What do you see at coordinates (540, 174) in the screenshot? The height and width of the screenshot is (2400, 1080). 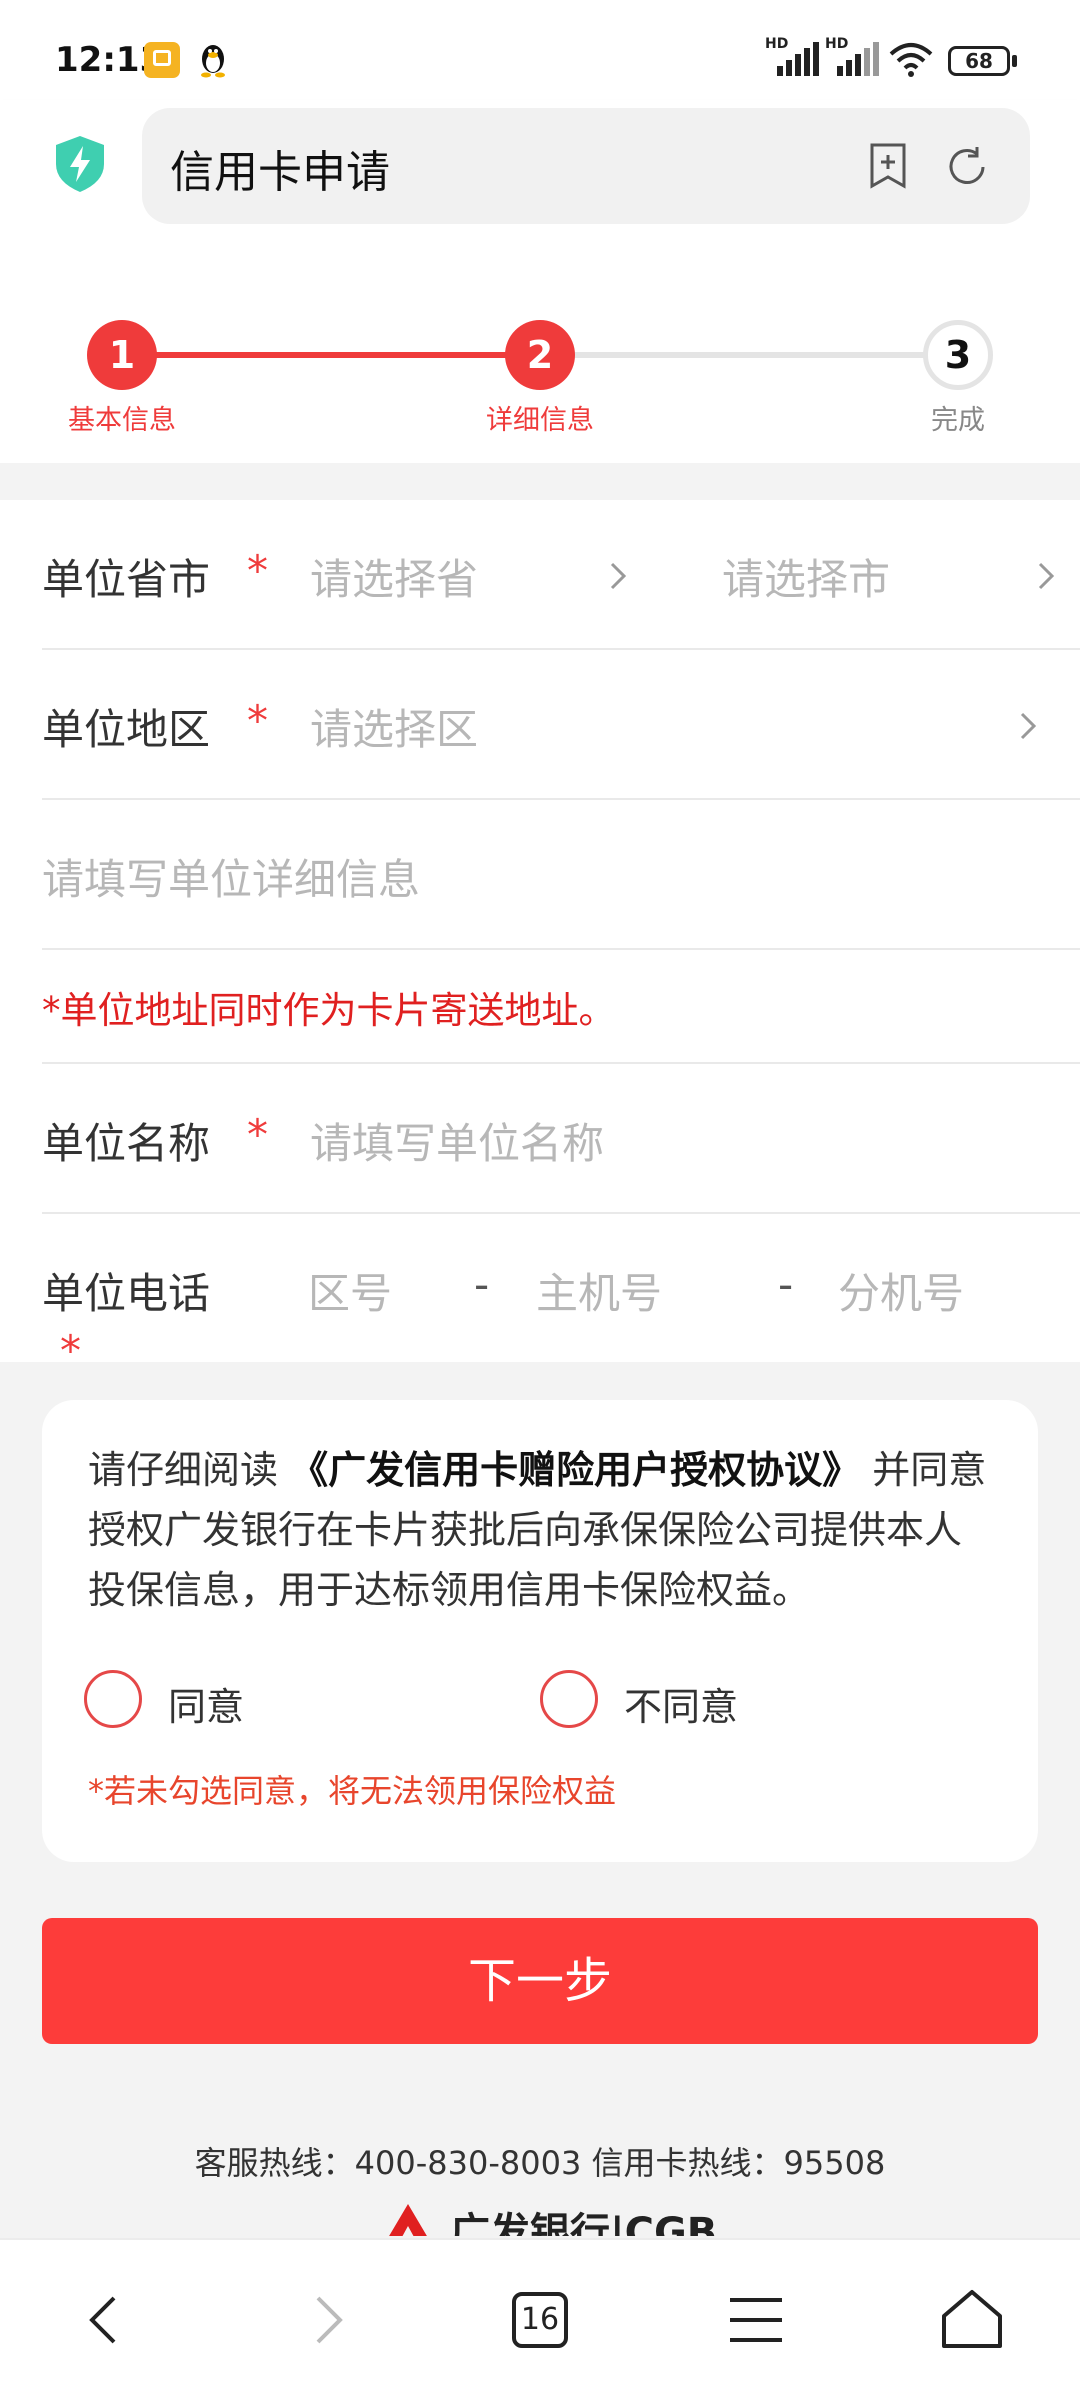 I see `browser-address-bar: 信用卡申请` at bounding box center [540, 174].